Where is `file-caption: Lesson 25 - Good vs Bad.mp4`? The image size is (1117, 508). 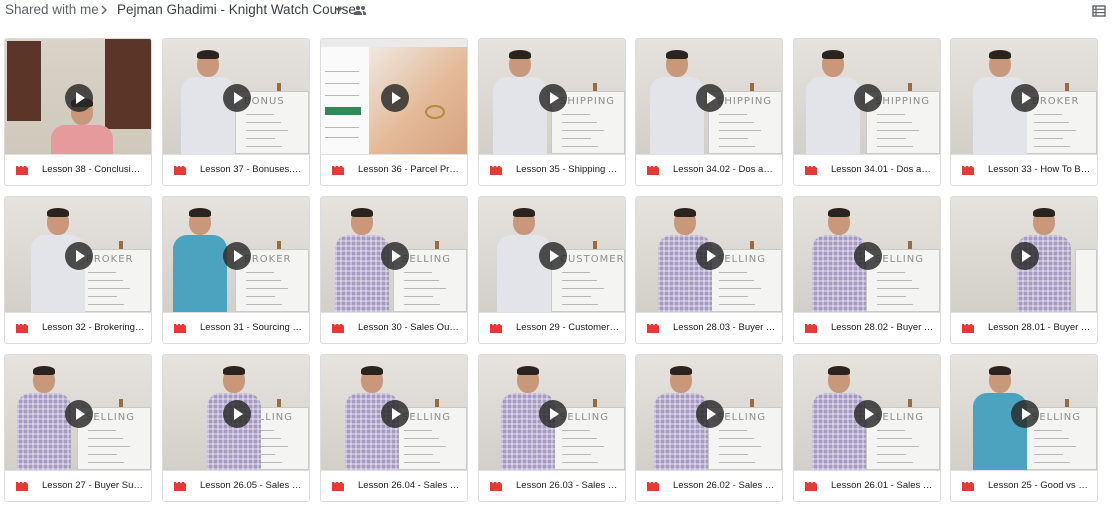
file-caption: Lesson 25 - Good vs Bad.mp4 is located at coordinates (1024, 485).